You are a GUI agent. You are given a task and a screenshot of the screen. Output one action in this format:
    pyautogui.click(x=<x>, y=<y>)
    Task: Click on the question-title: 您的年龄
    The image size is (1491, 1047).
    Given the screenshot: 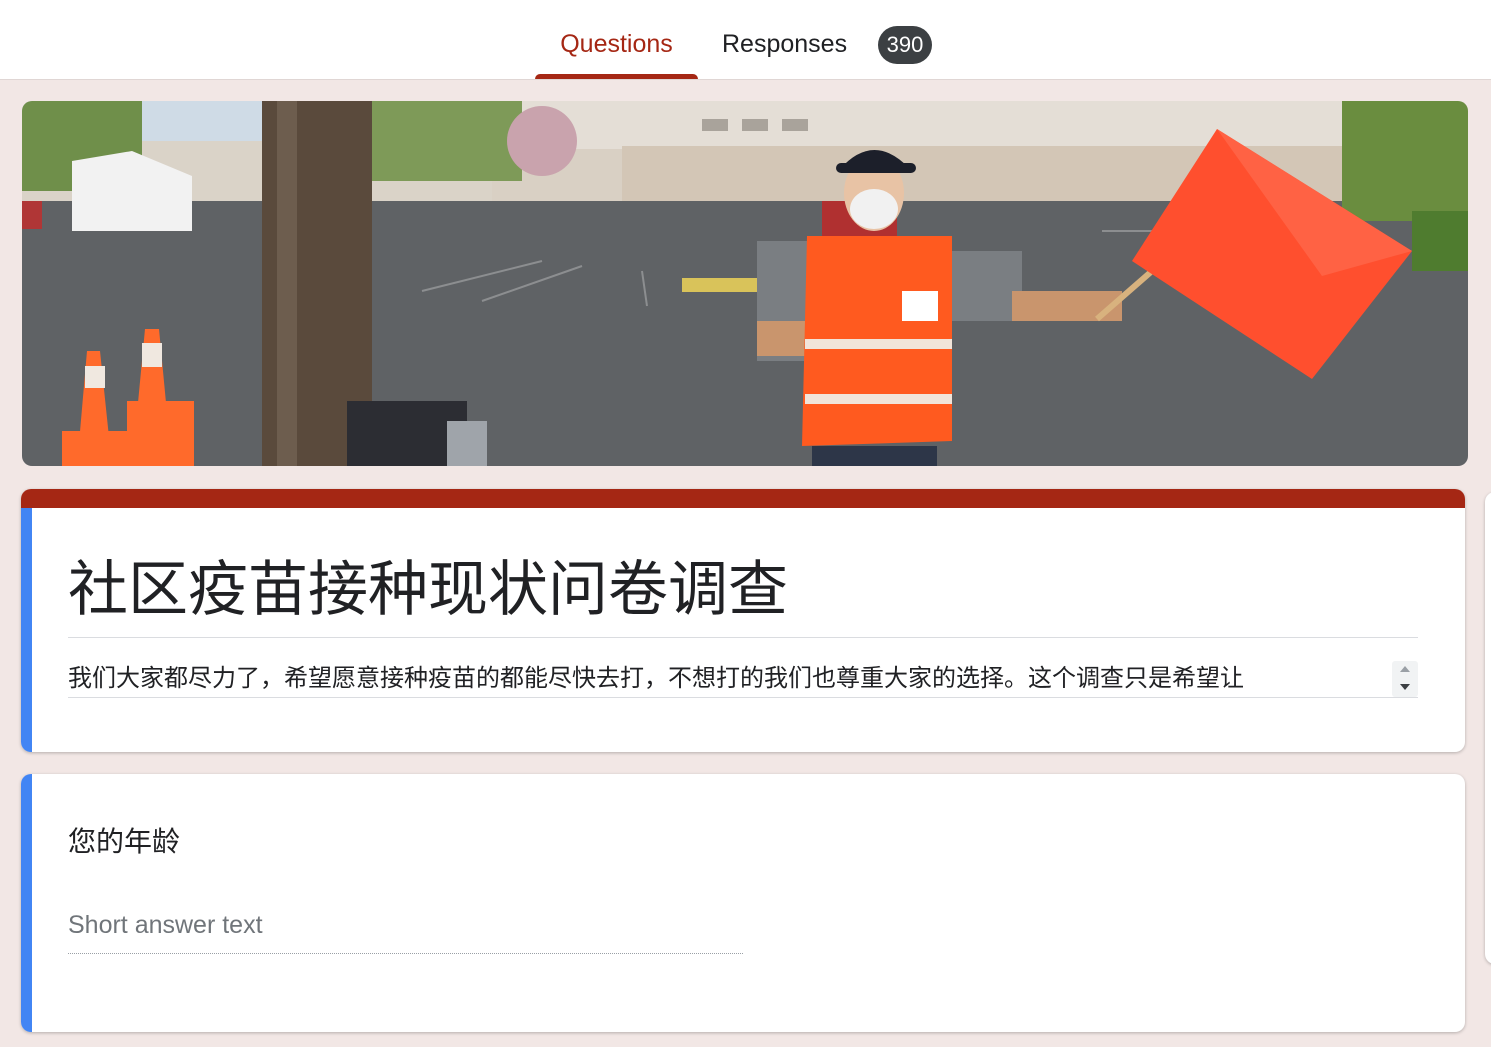 What is the action you would take?
    pyautogui.click(x=124, y=842)
    